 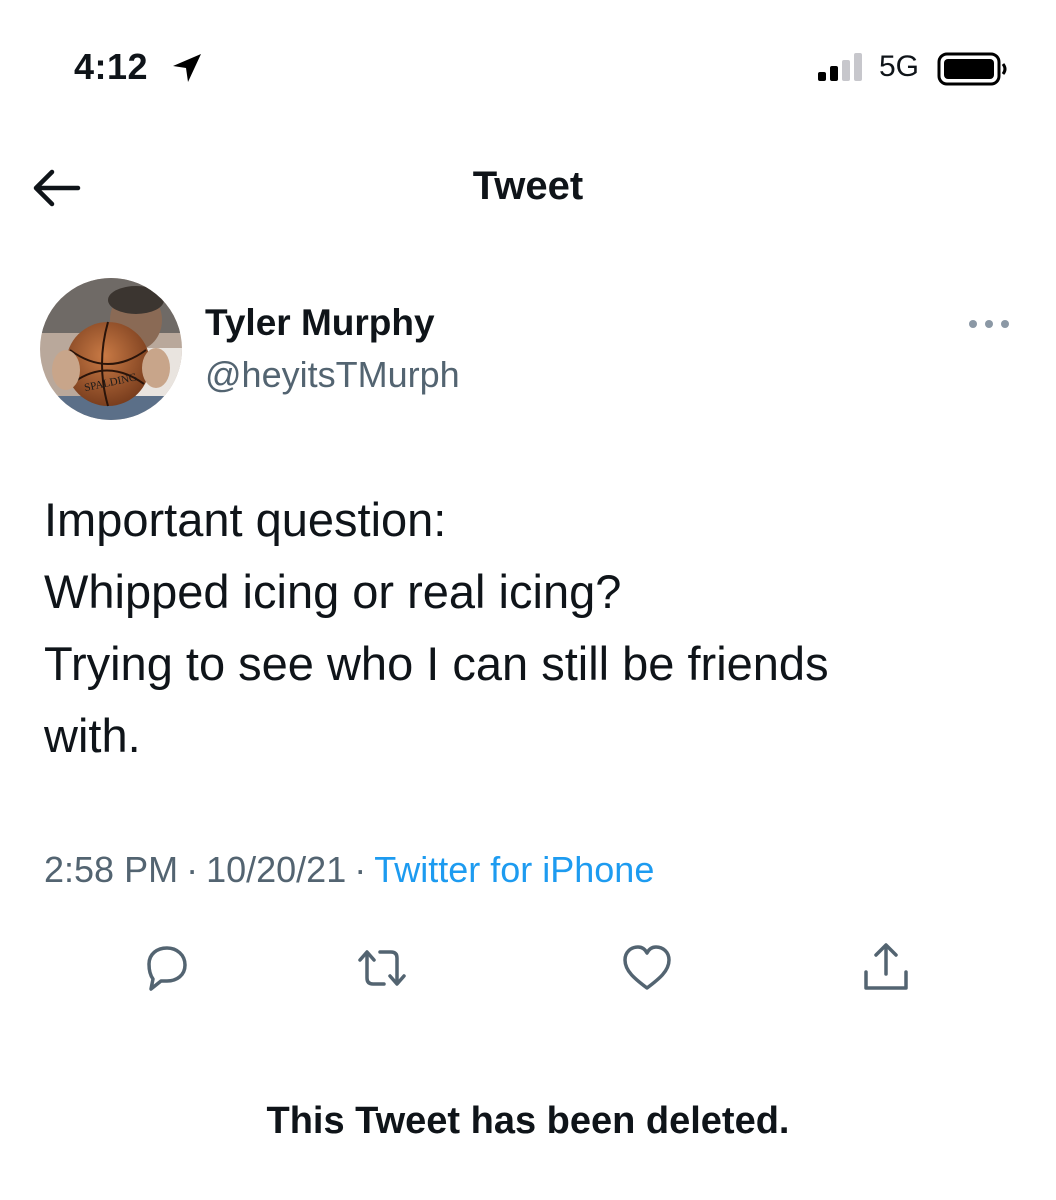 What do you see at coordinates (320, 323) in the screenshot?
I see `author-display-name: Tyler Murphy` at bounding box center [320, 323].